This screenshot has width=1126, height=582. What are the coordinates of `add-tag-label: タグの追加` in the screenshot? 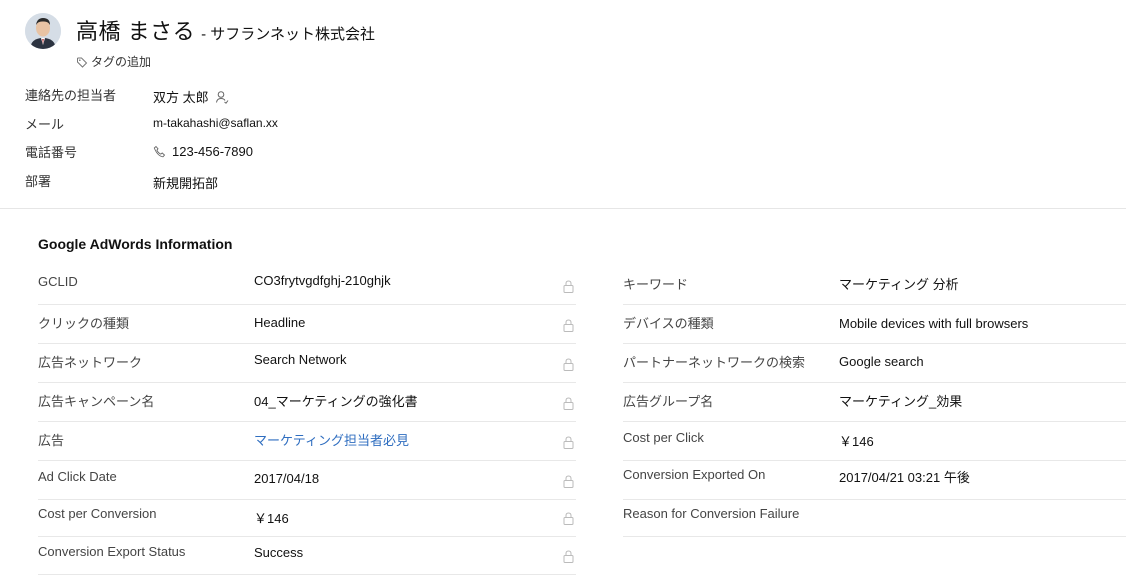 It's located at (121, 62).